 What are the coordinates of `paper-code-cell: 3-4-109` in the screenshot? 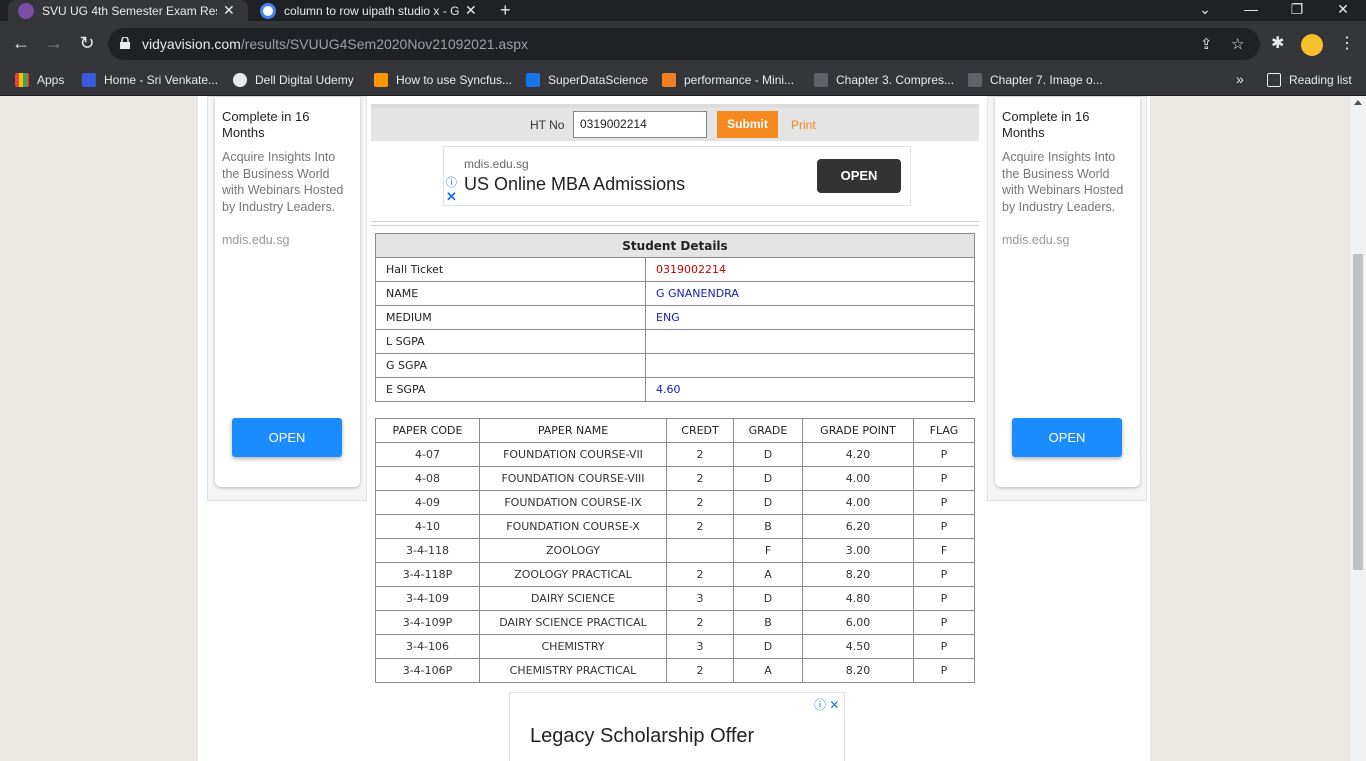 It's located at (427, 598).